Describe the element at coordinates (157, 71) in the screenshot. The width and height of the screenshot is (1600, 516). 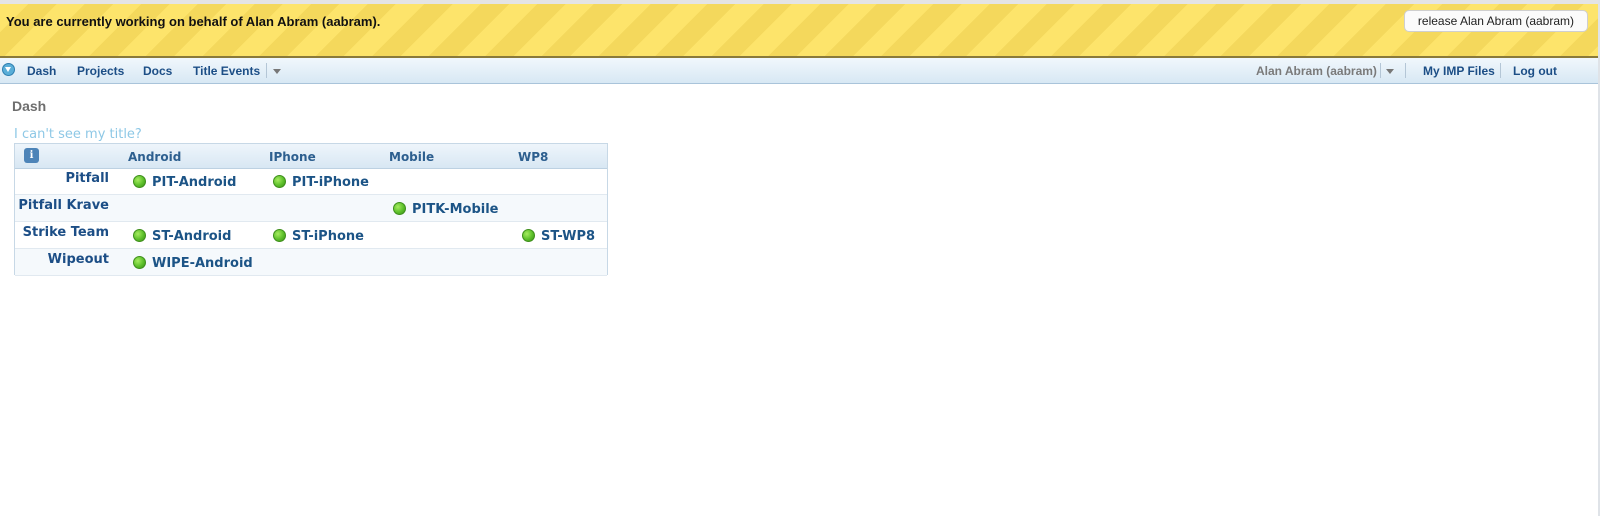
I see `nav-docs: Docs` at that location.